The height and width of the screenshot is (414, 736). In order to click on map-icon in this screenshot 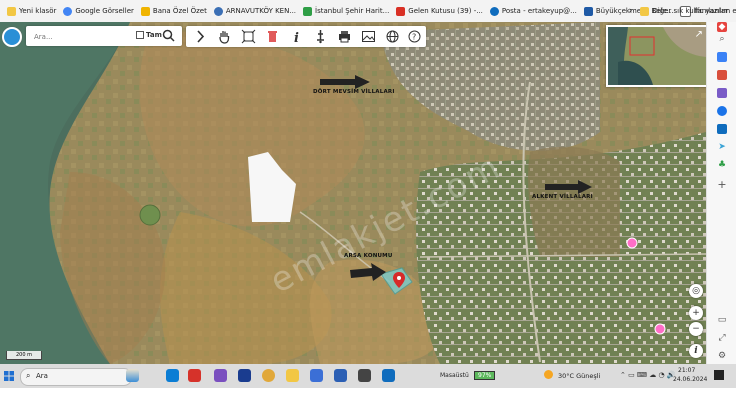, I will do `click(308, 11)`.